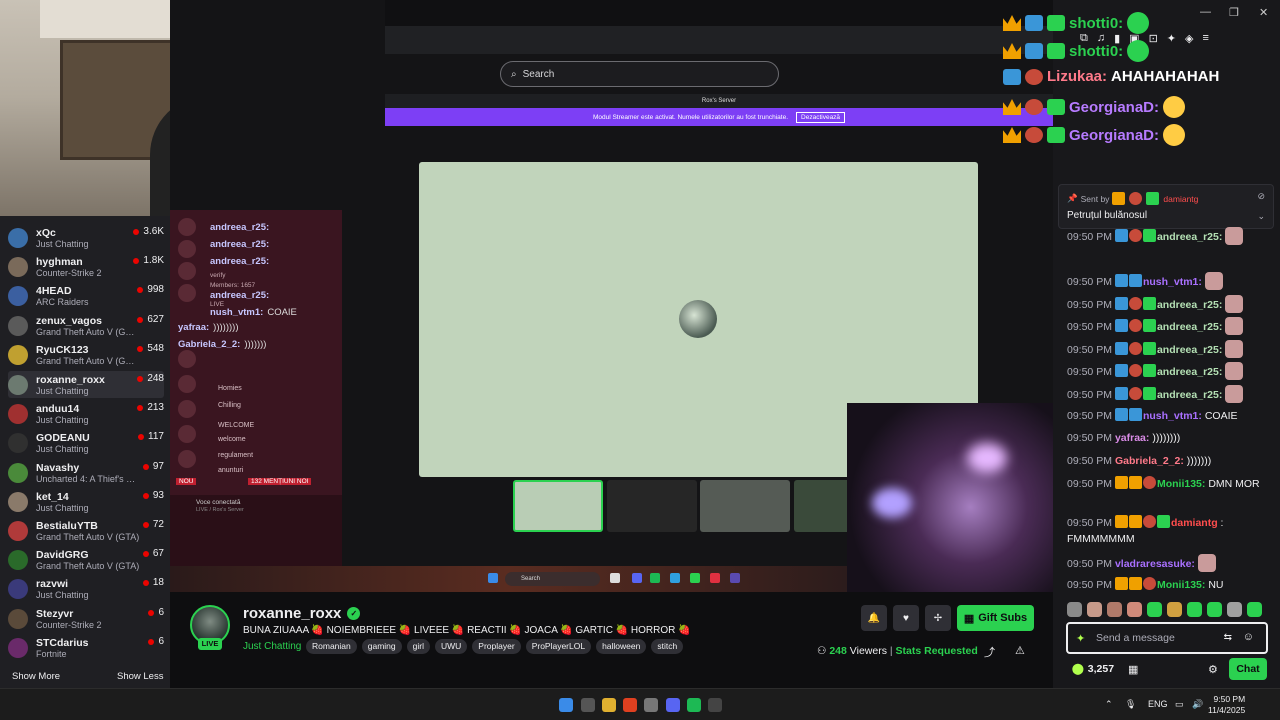 This screenshot has width=1280, height=720. What do you see at coordinates (1228, 637) in the screenshot?
I see `translate-icon: ⇆` at bounding box center [1228, 637].